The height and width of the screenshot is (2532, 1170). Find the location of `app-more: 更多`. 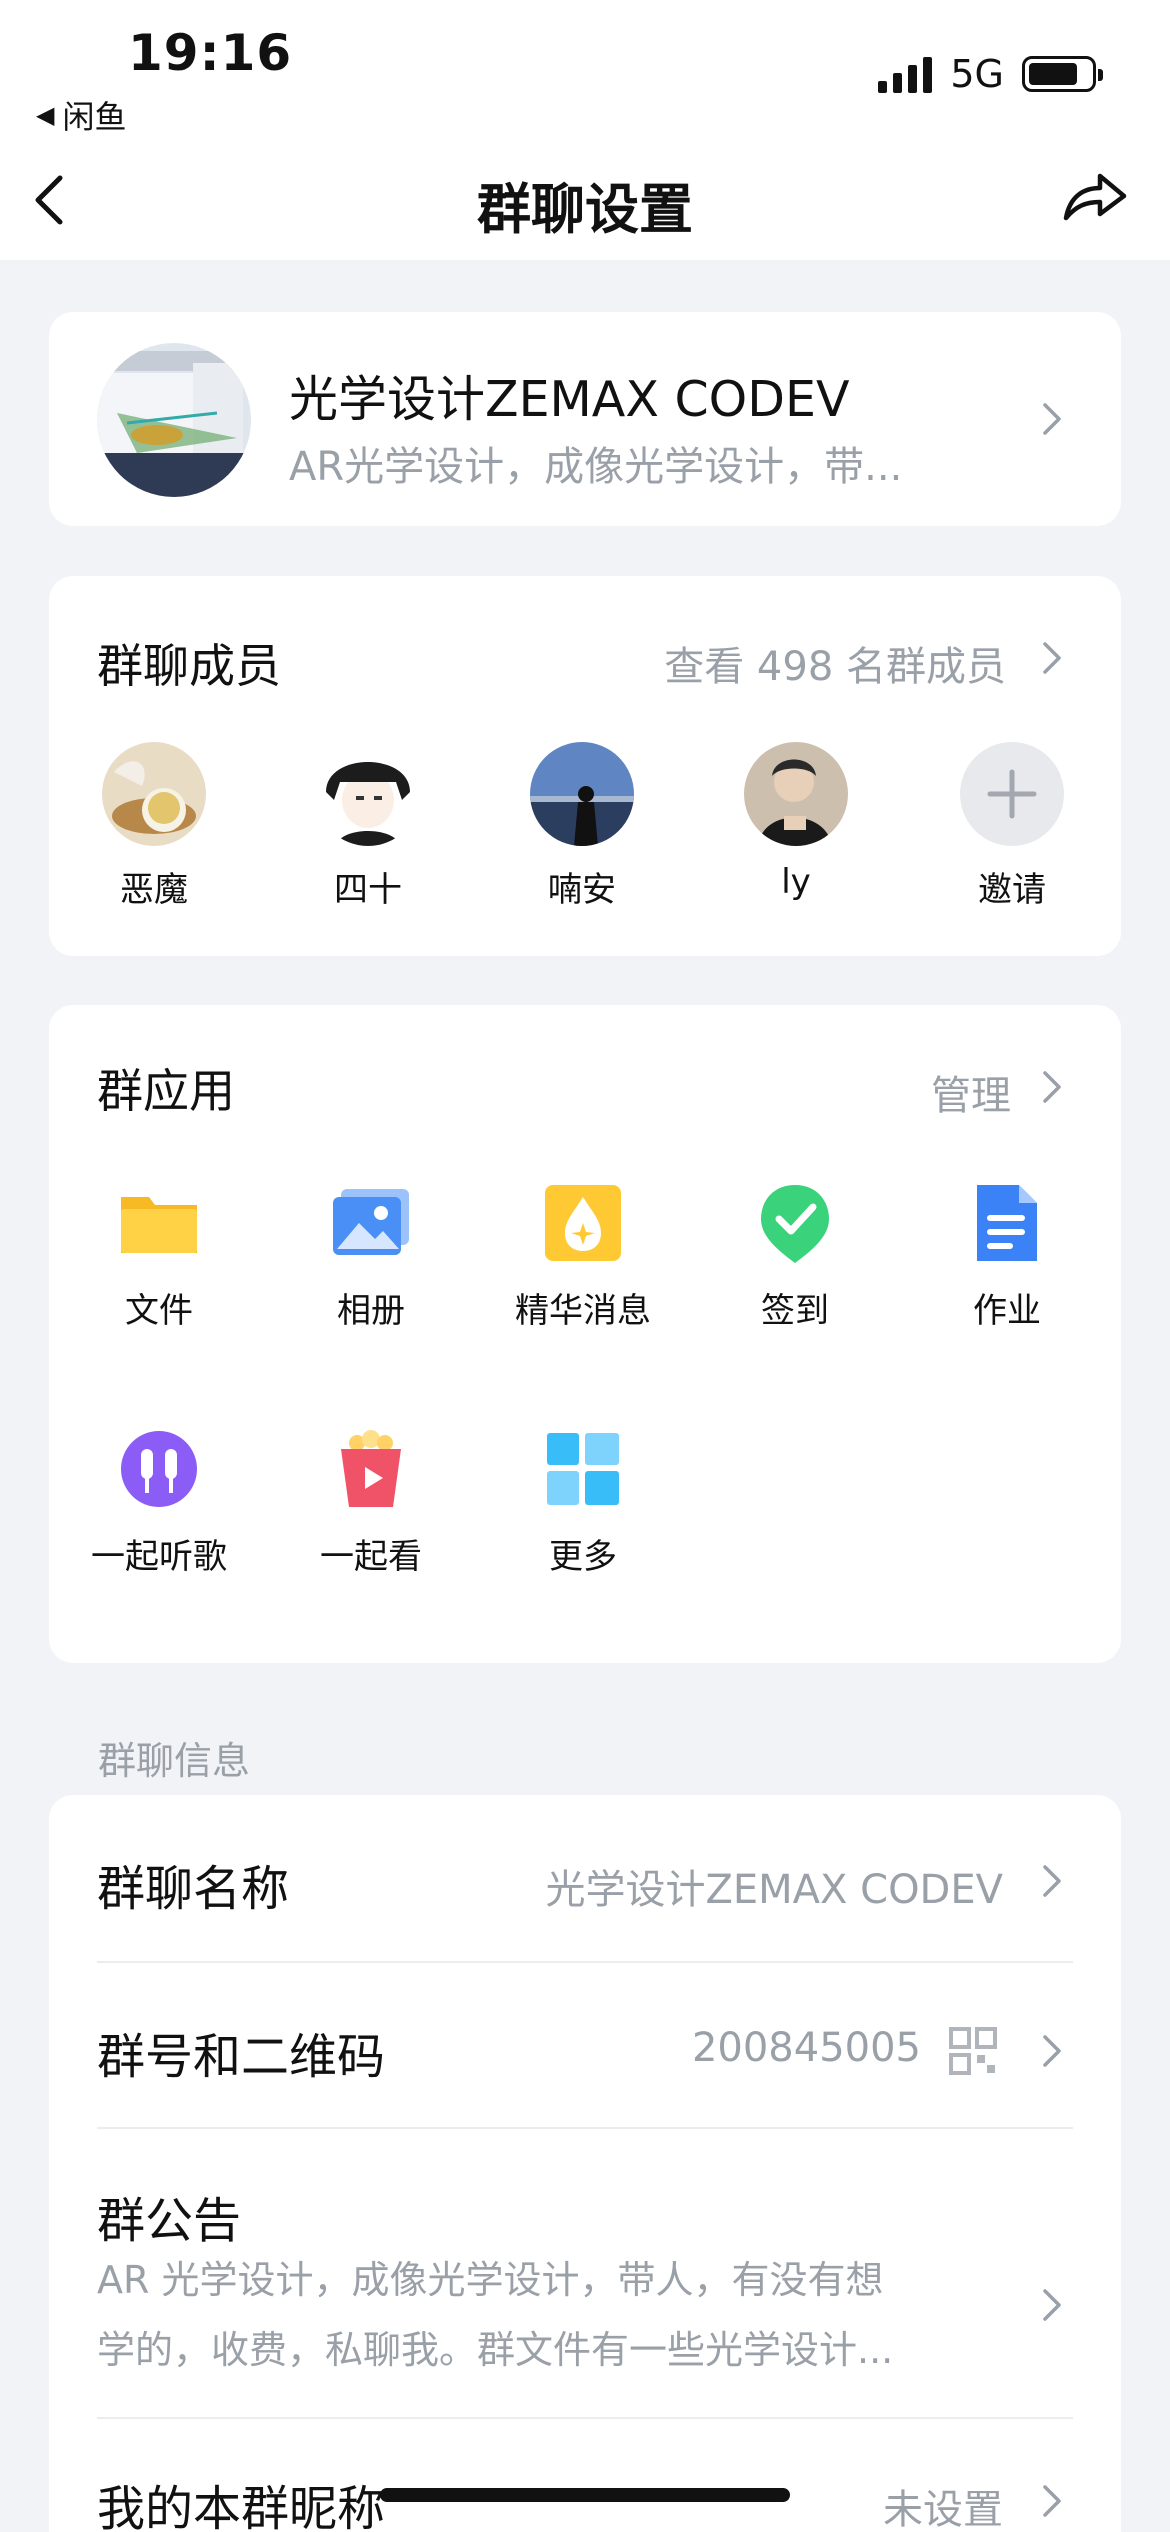

app-more: 更多 is located at coordinates (583, 1503).